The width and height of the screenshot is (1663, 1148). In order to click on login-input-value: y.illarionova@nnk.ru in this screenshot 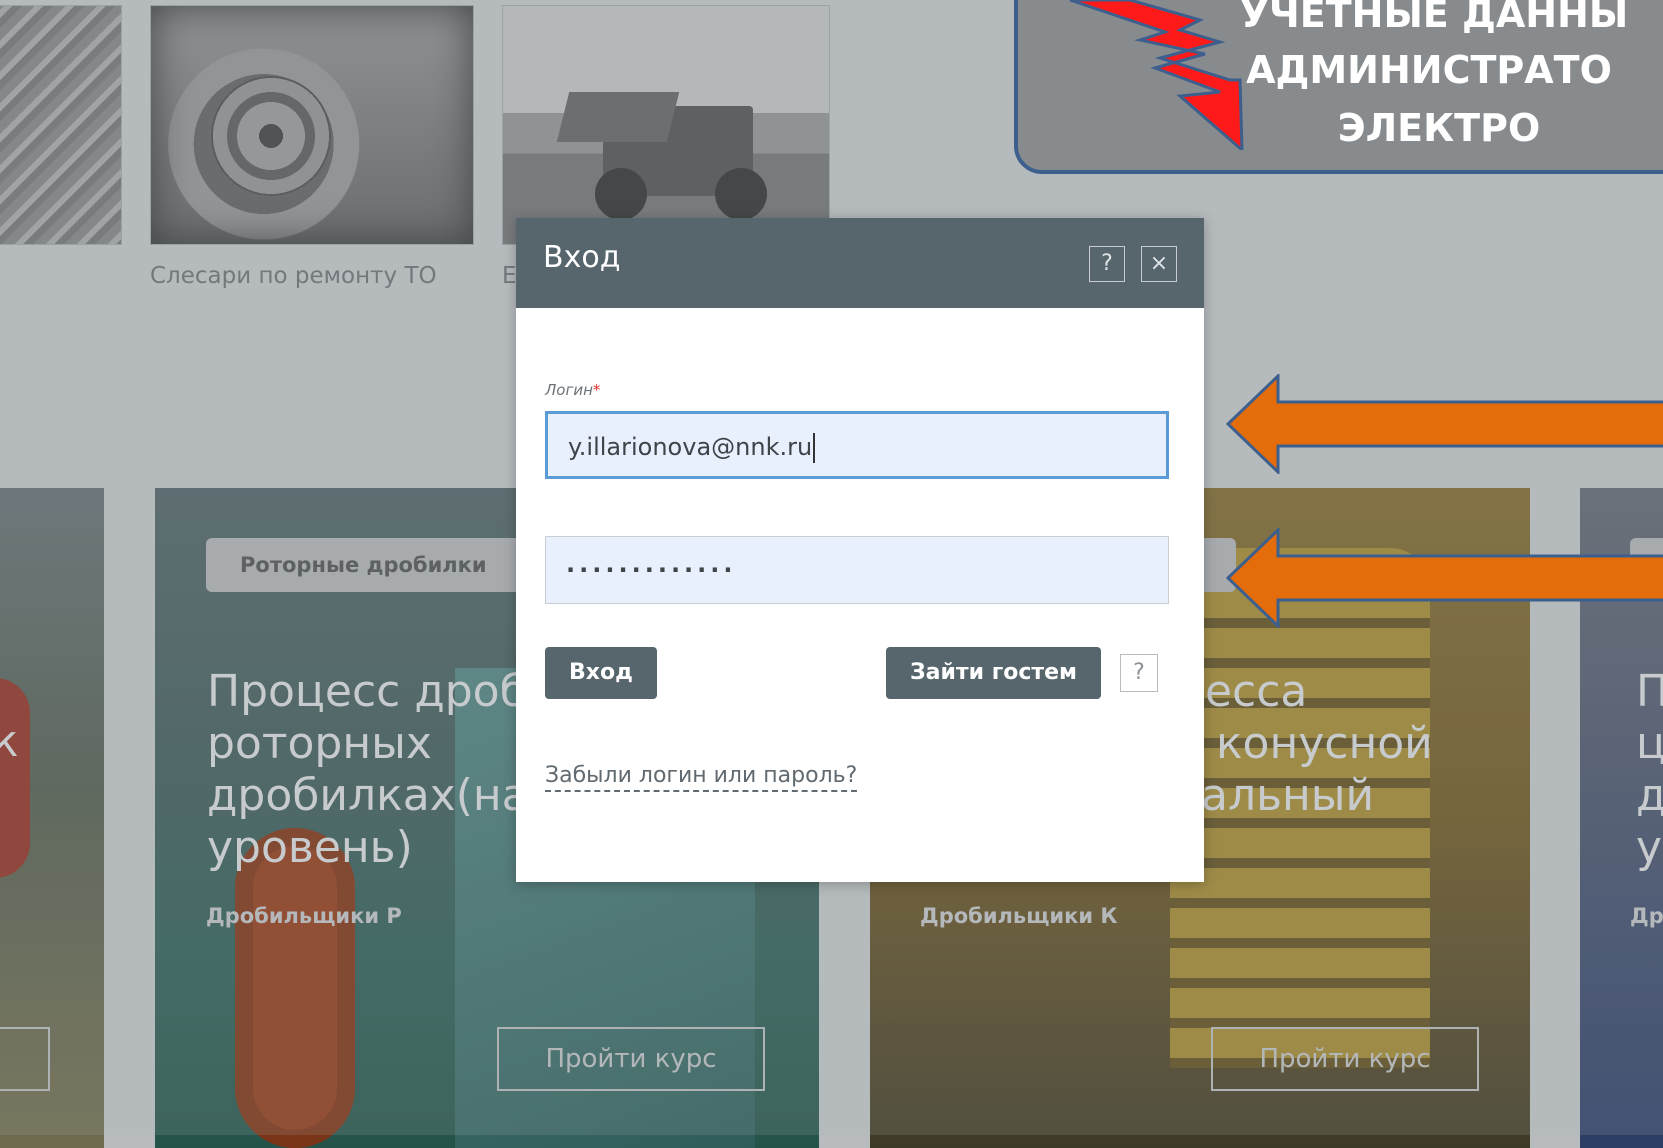, I will do `click(690, 447)`.